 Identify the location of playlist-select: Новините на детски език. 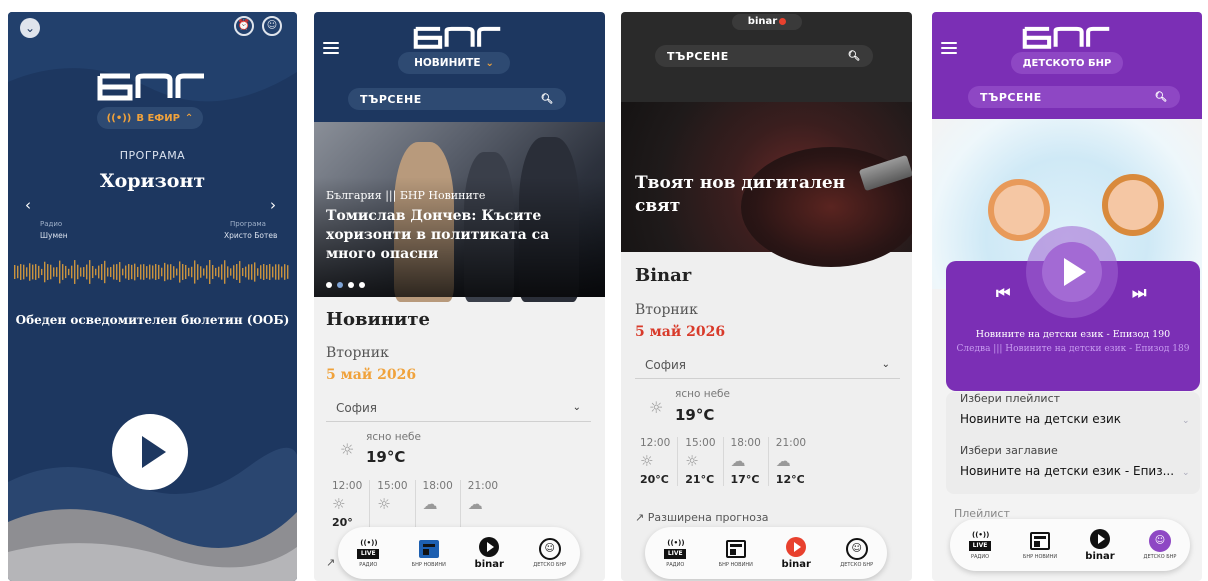
(1040, 419).